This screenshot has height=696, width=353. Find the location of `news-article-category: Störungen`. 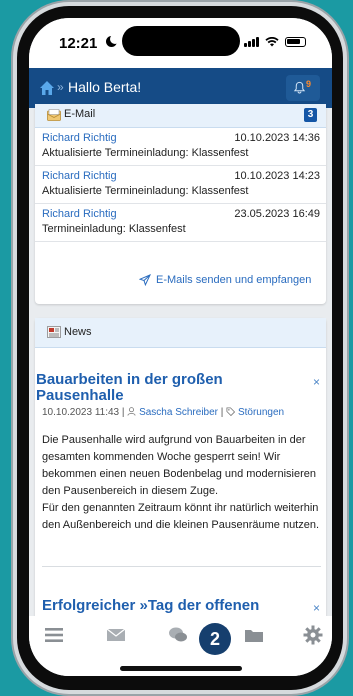

news-article-category: Störungen is located at coordinates (261, 412).